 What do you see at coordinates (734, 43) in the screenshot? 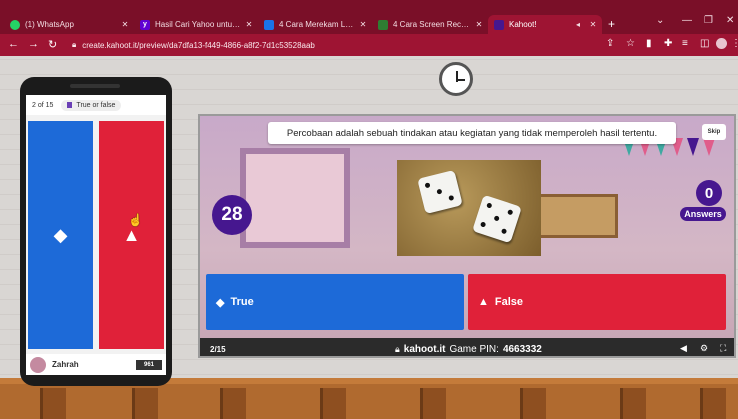
I see `menu-dots-icon: ⋮` at bounding box center [734, 43].